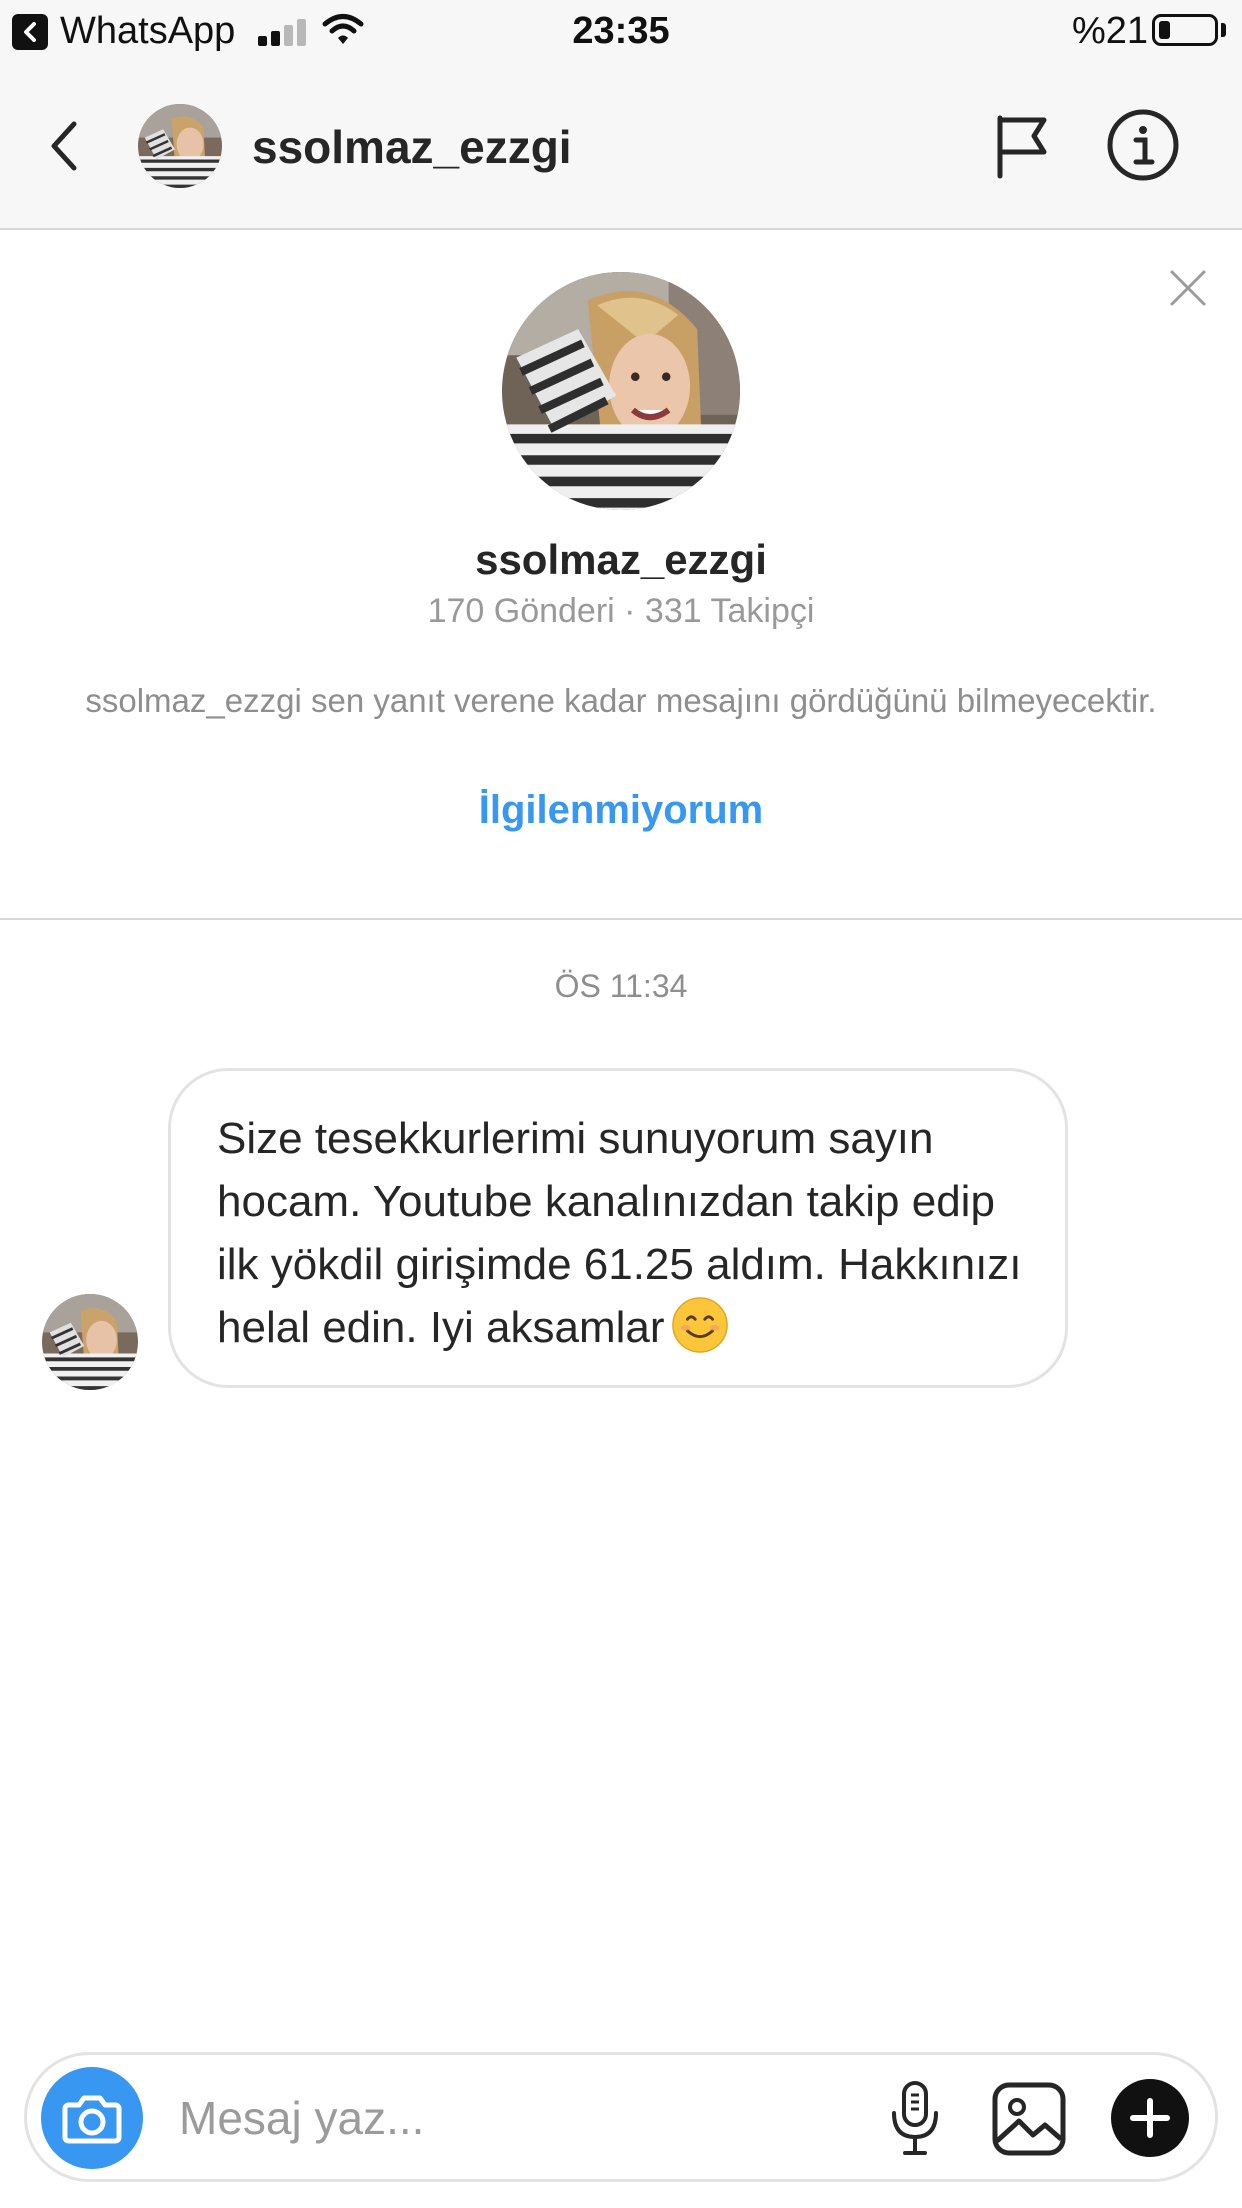  Describe the element at coordinates (412, 147) in the screenshot. I see `header-username: ssolmaz_ezzgi` at that location.